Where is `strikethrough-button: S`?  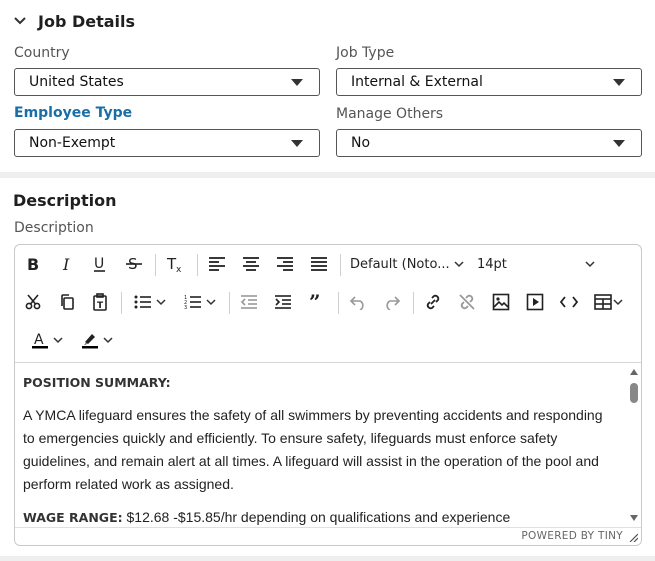
strikethrough-button: S is located at coordinates (134, 264).